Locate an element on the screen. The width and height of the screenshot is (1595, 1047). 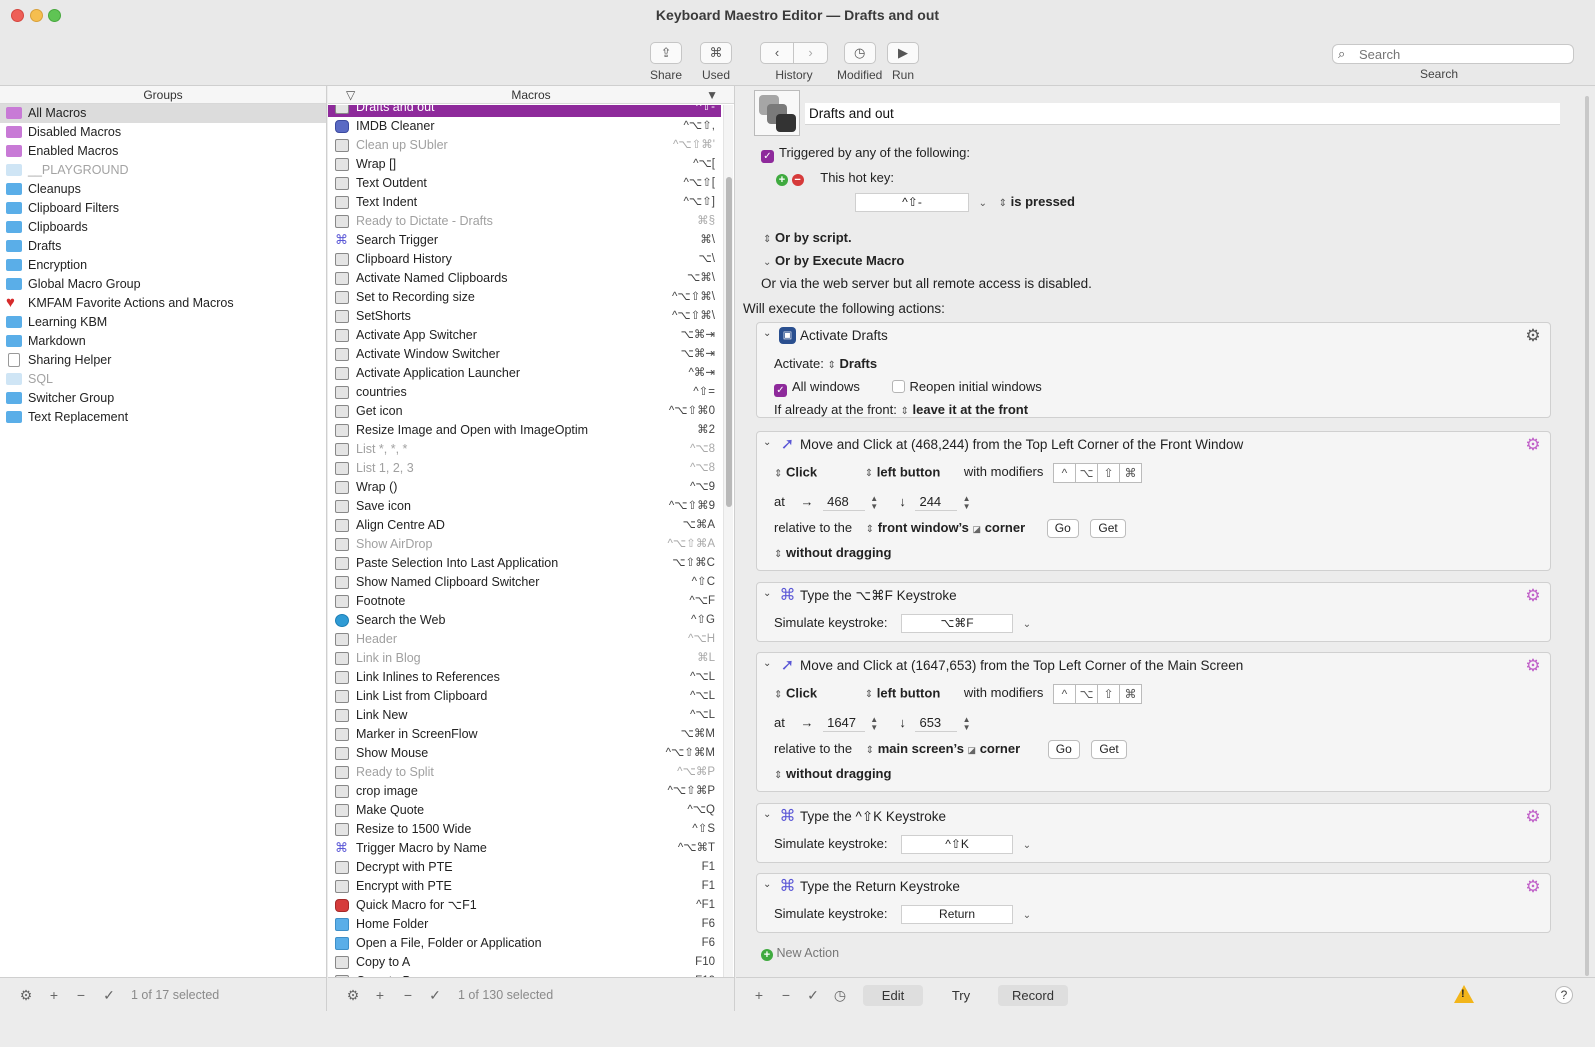
macro-item: Activate App Switcher ⌥⌘⇥ is located at coordinates (524, 335).